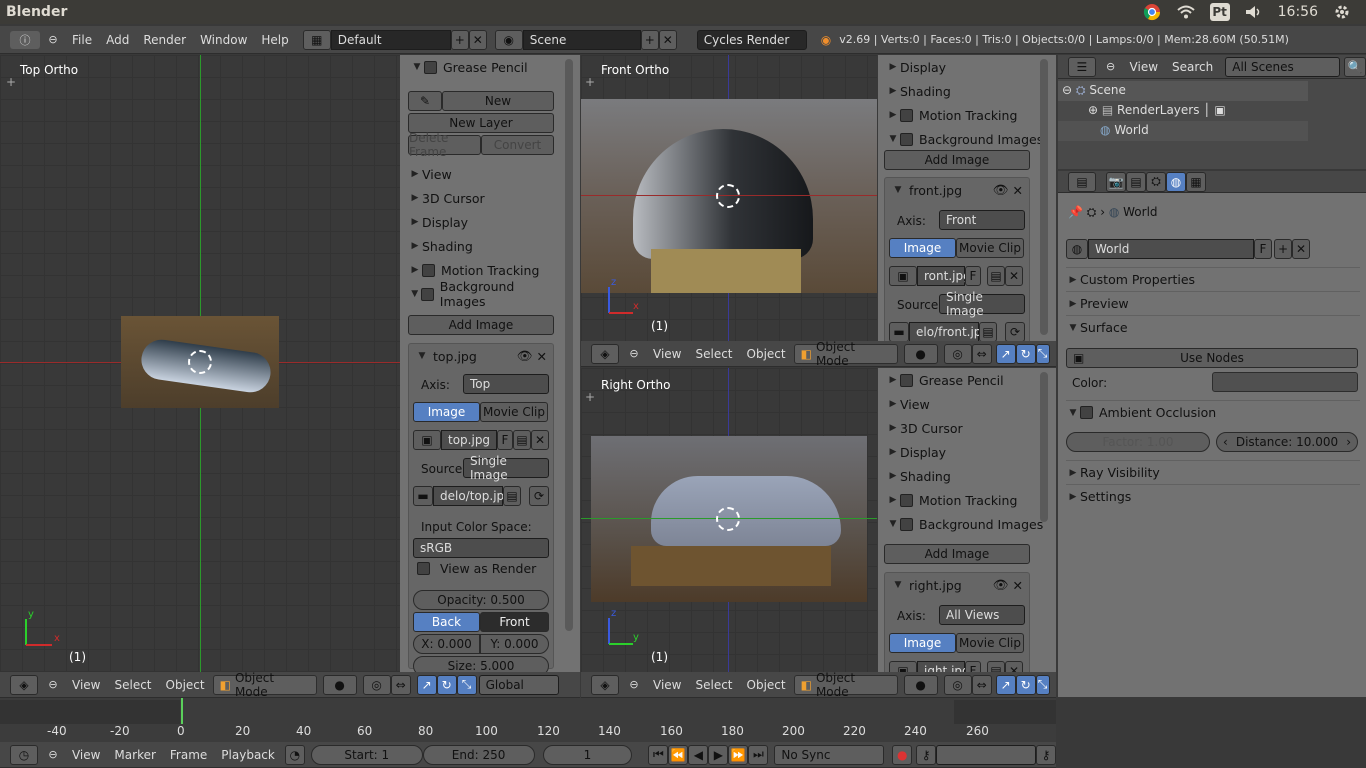  I want to click on keying-icon: ⚷, so click(926, 754).